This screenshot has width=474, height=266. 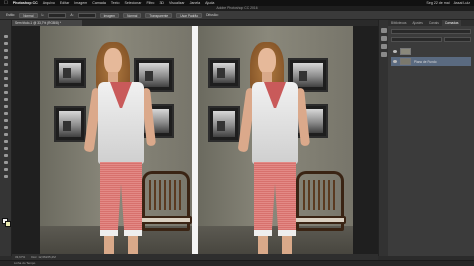 What do you see at coordinates (6, 99) in the screenshot?
I see `history-brush-tool-icon` at bounding box center [6, 99].